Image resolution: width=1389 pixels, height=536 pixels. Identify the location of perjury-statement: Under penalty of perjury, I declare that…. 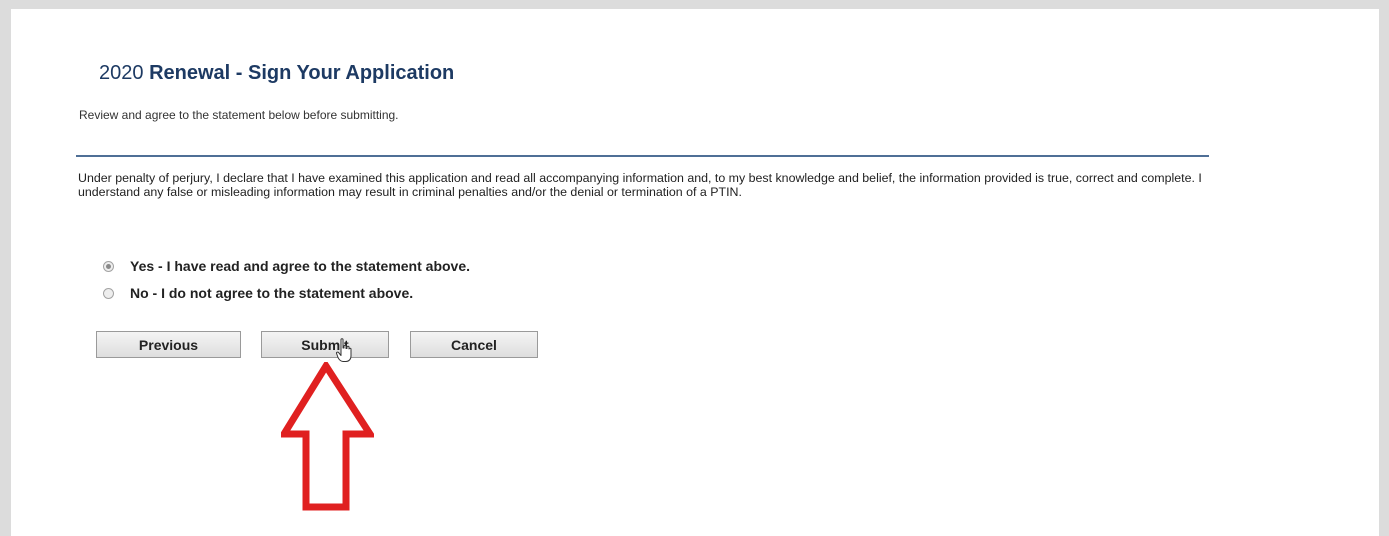
(640, 185).